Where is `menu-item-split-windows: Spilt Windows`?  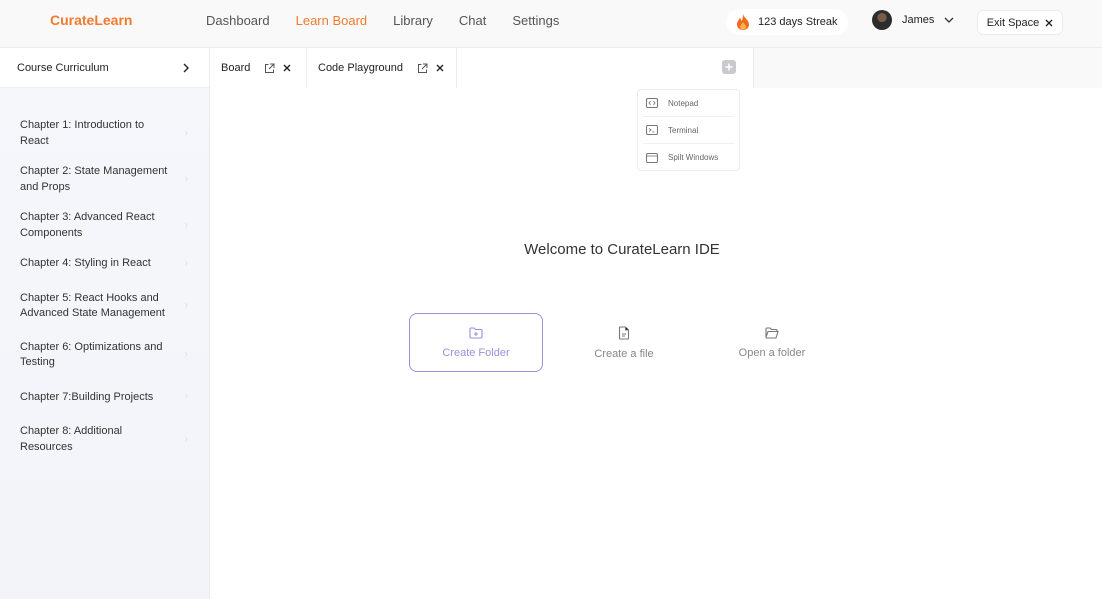 menu-item-split-windows: Spilt Windows is located at coordinates (688, 157).